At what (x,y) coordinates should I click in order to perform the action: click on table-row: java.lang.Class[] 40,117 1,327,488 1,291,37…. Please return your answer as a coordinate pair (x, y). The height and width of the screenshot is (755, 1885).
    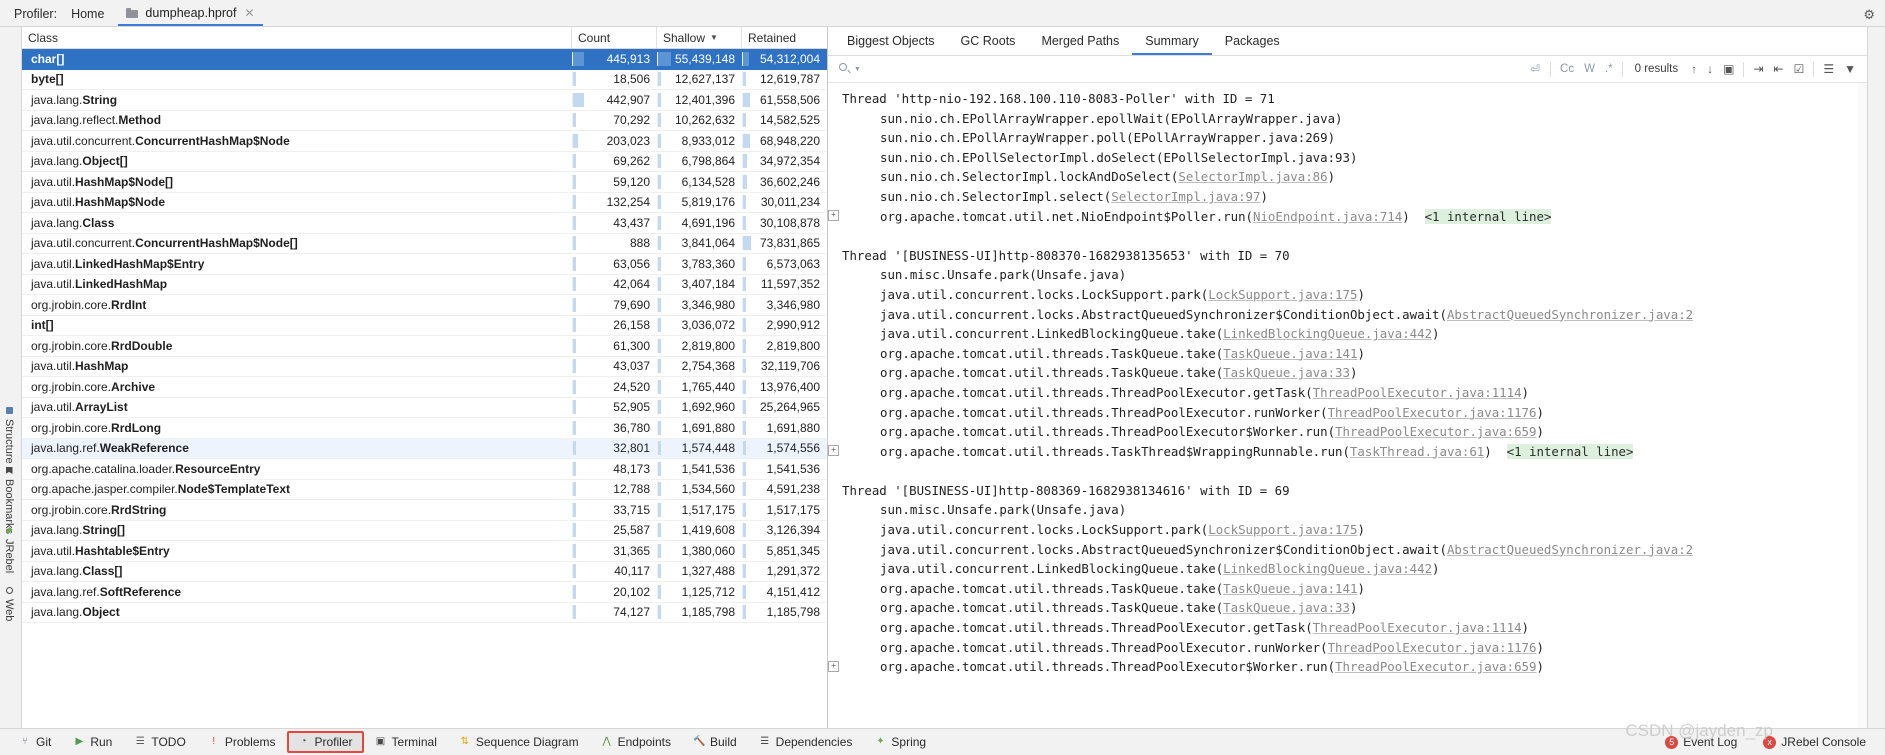
    Looking at the image, I should click on (424, 572).